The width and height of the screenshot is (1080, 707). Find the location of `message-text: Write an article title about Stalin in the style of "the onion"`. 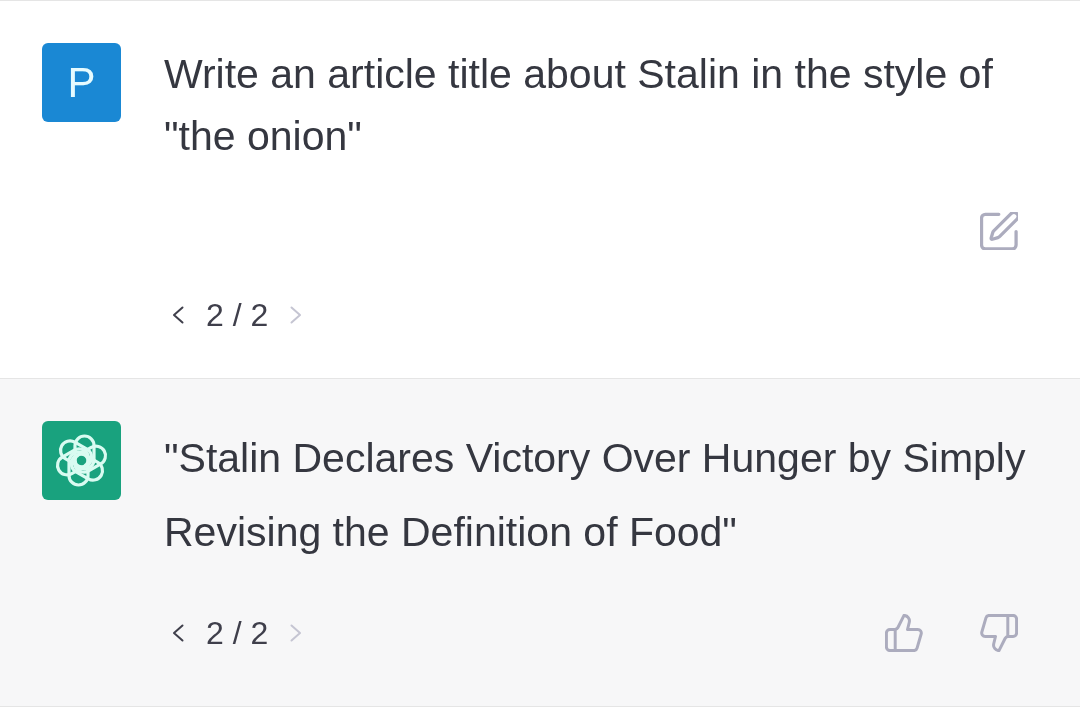

message-text: Write an article title about Stalin in the style of "the onion" is located at coordinates (579, 105).